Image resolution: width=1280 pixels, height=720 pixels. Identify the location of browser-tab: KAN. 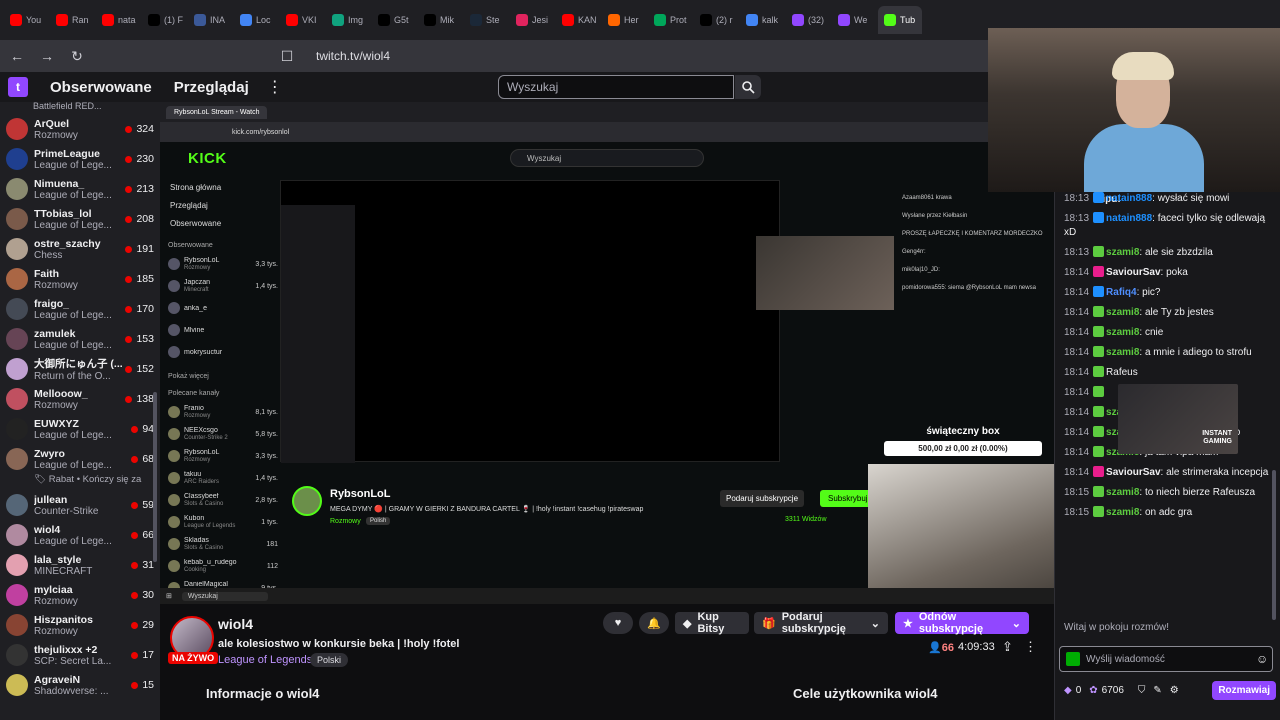
(578, 20).